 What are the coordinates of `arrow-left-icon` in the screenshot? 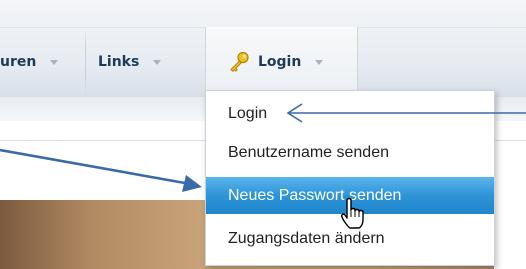 It's located at (406, 113).